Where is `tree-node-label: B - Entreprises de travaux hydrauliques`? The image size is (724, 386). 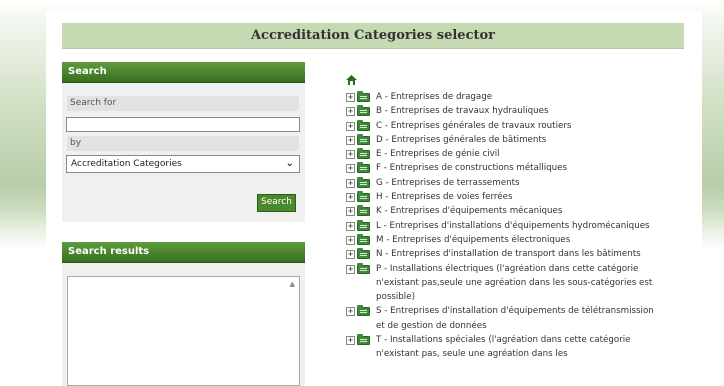 tree-node-label: B - Entreprises de travaux hydrauliques is located at coordinates (462, 111).